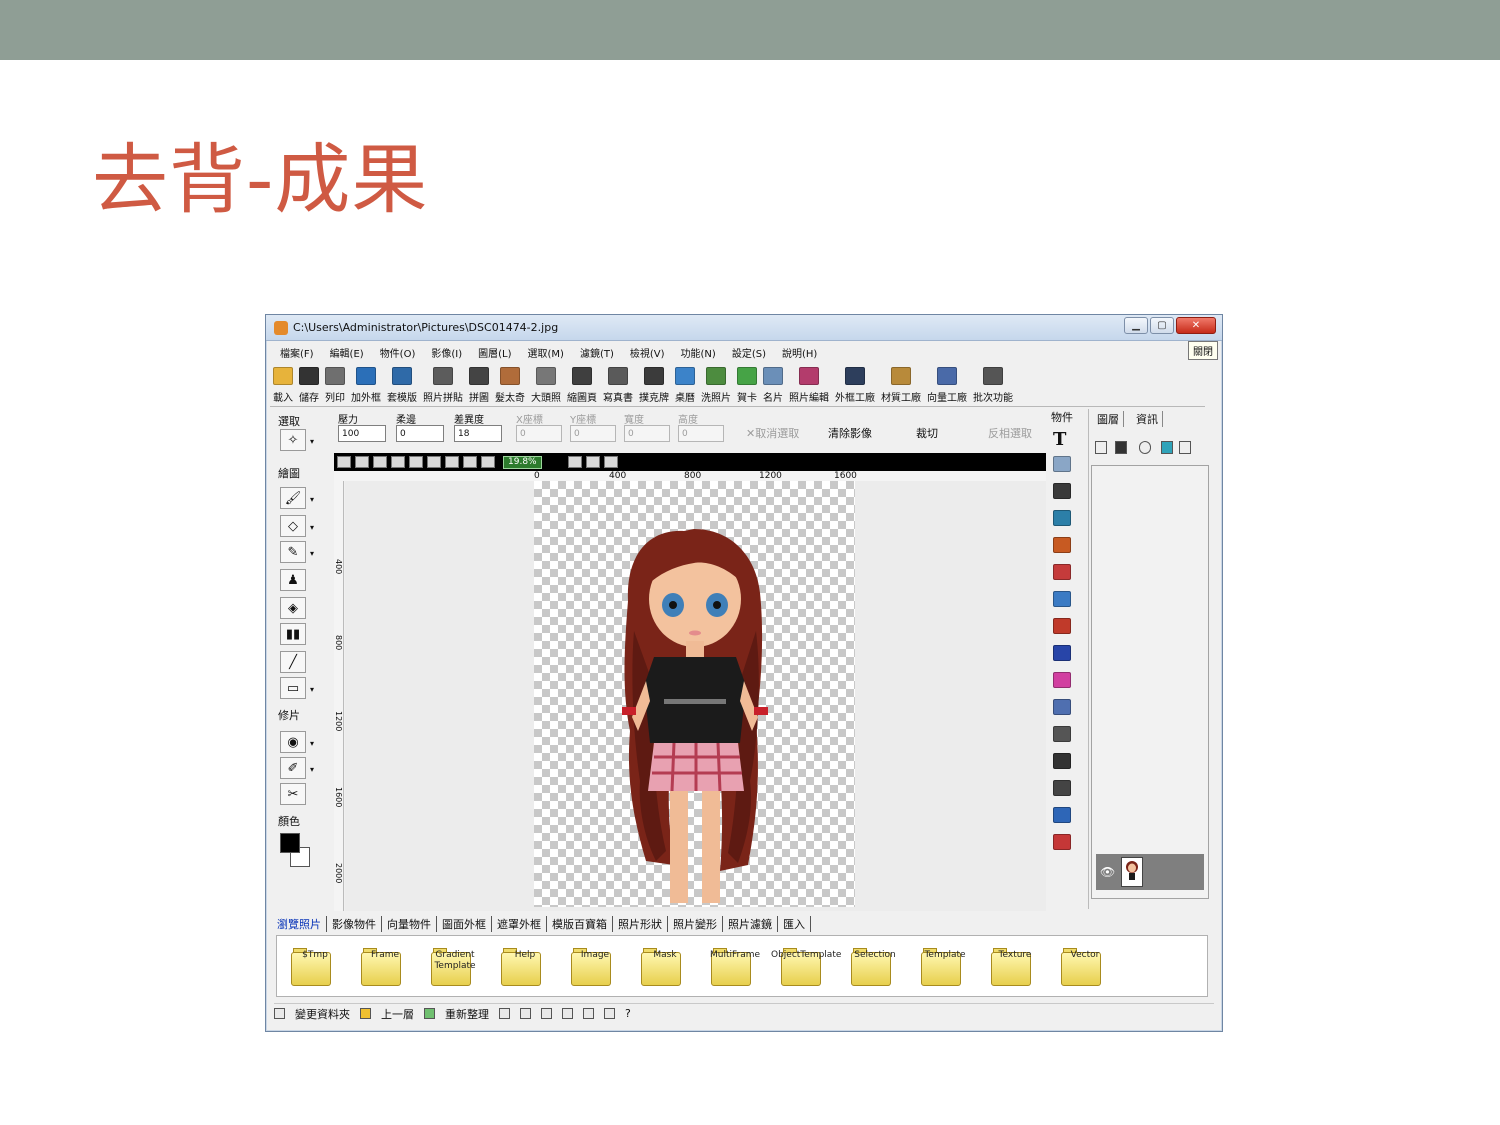 This screenshot has width=1500, height=1125. I want to click on toolbar-button: 照片拼貼, so click(443, 385).